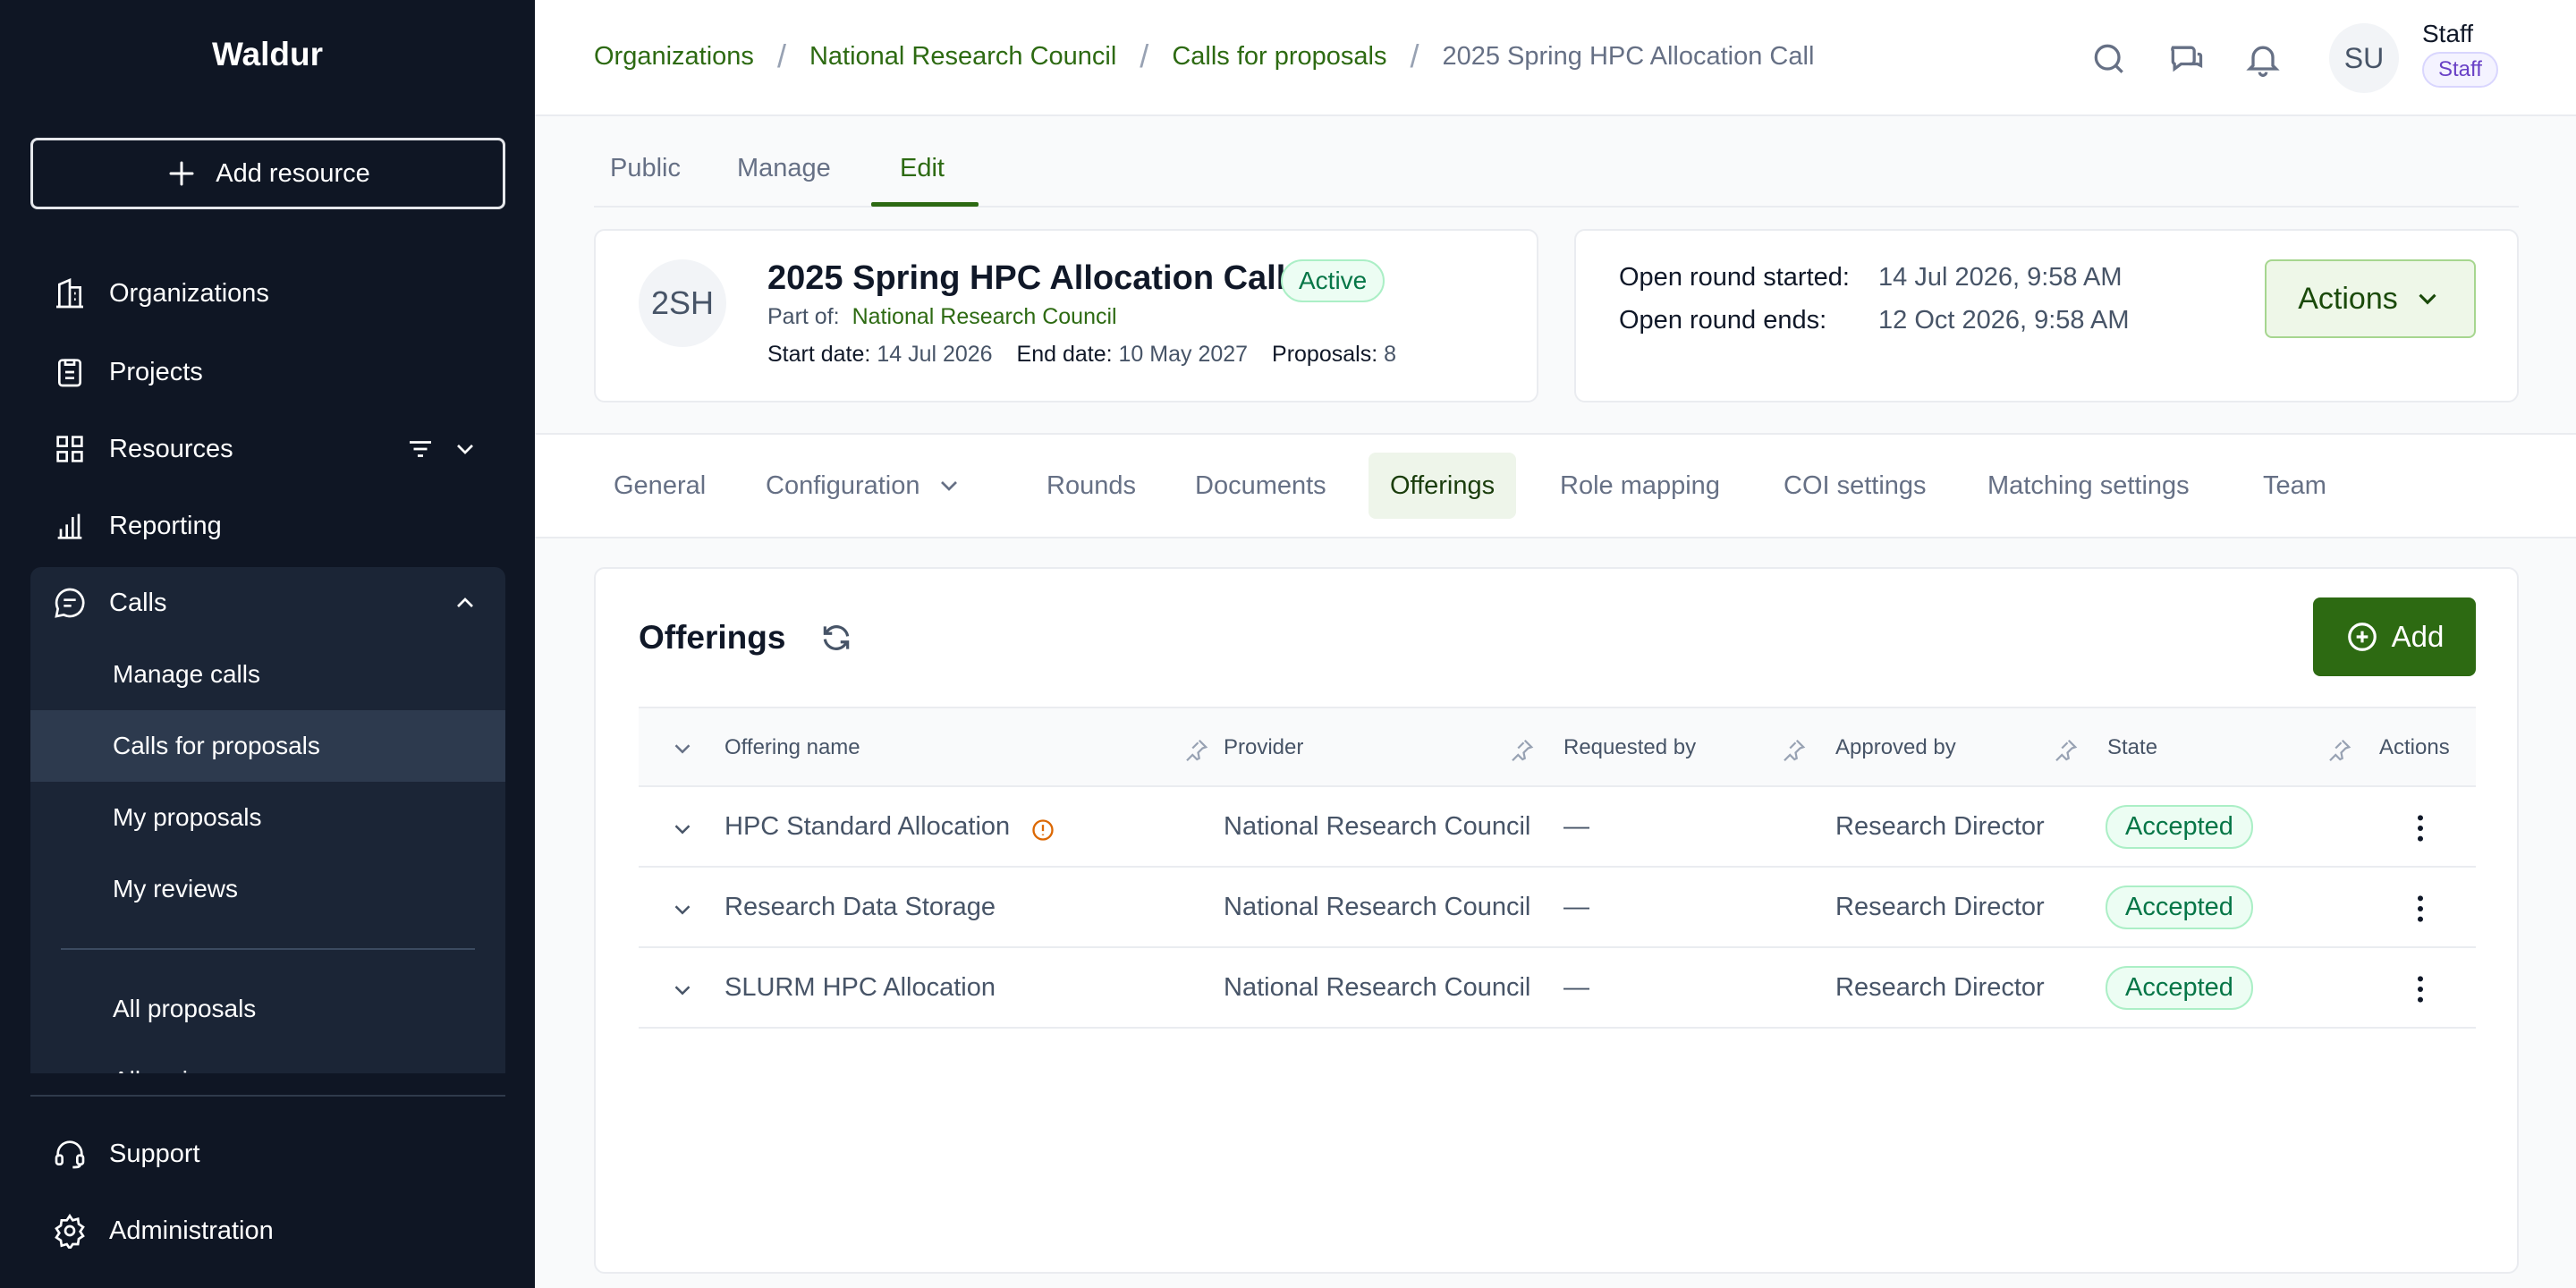  I want to click on sidebar-item-support: Support, so click(267, 1153).